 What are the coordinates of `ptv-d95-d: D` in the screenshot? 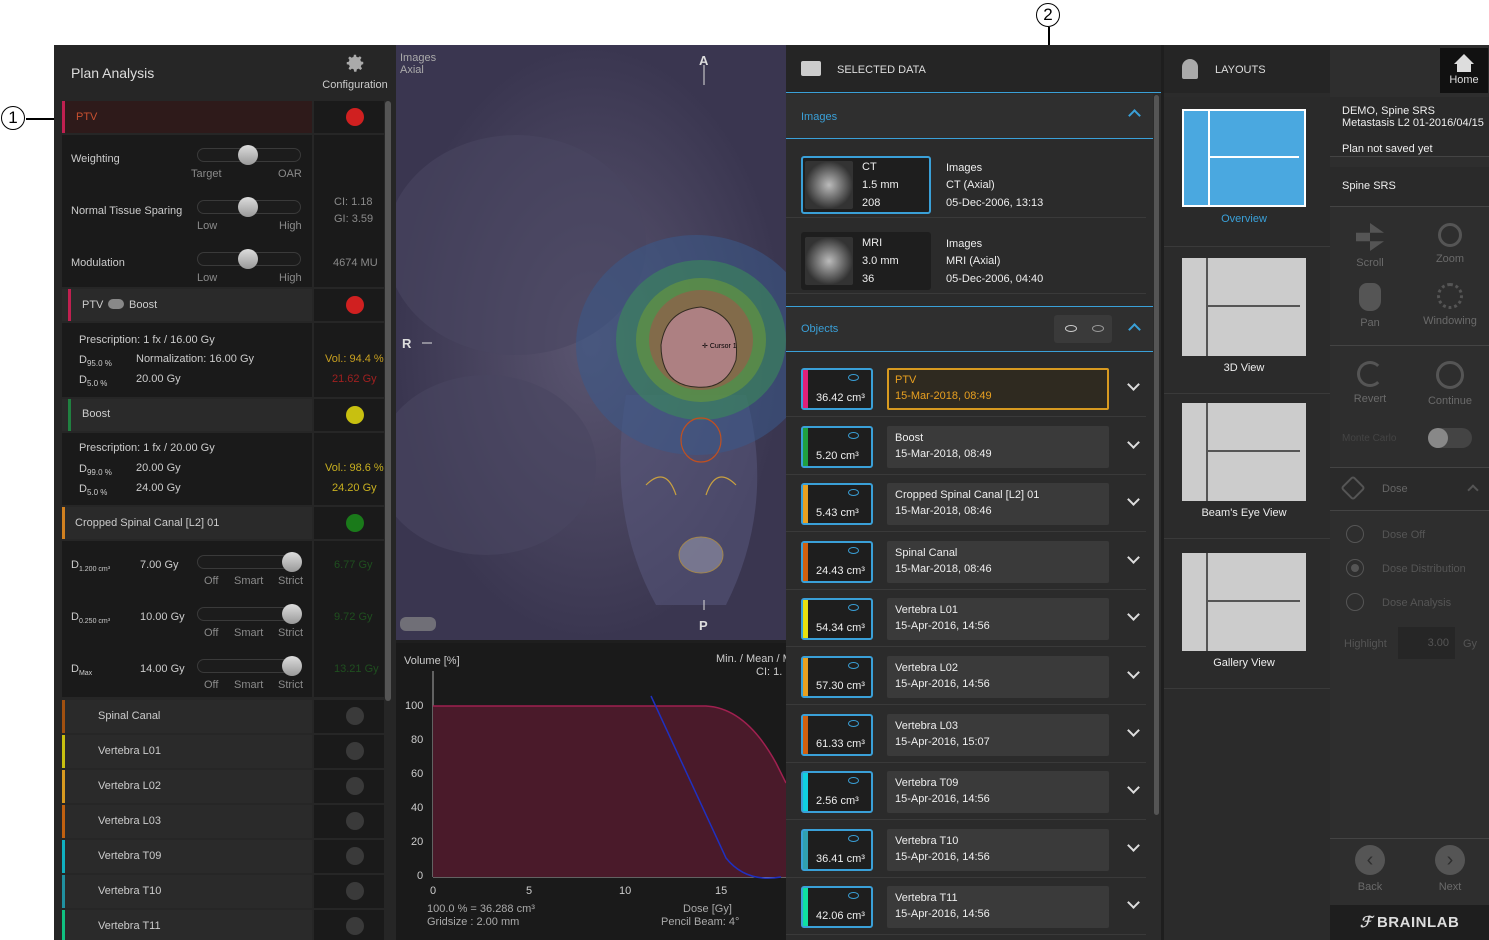 It's located at (83, 360).